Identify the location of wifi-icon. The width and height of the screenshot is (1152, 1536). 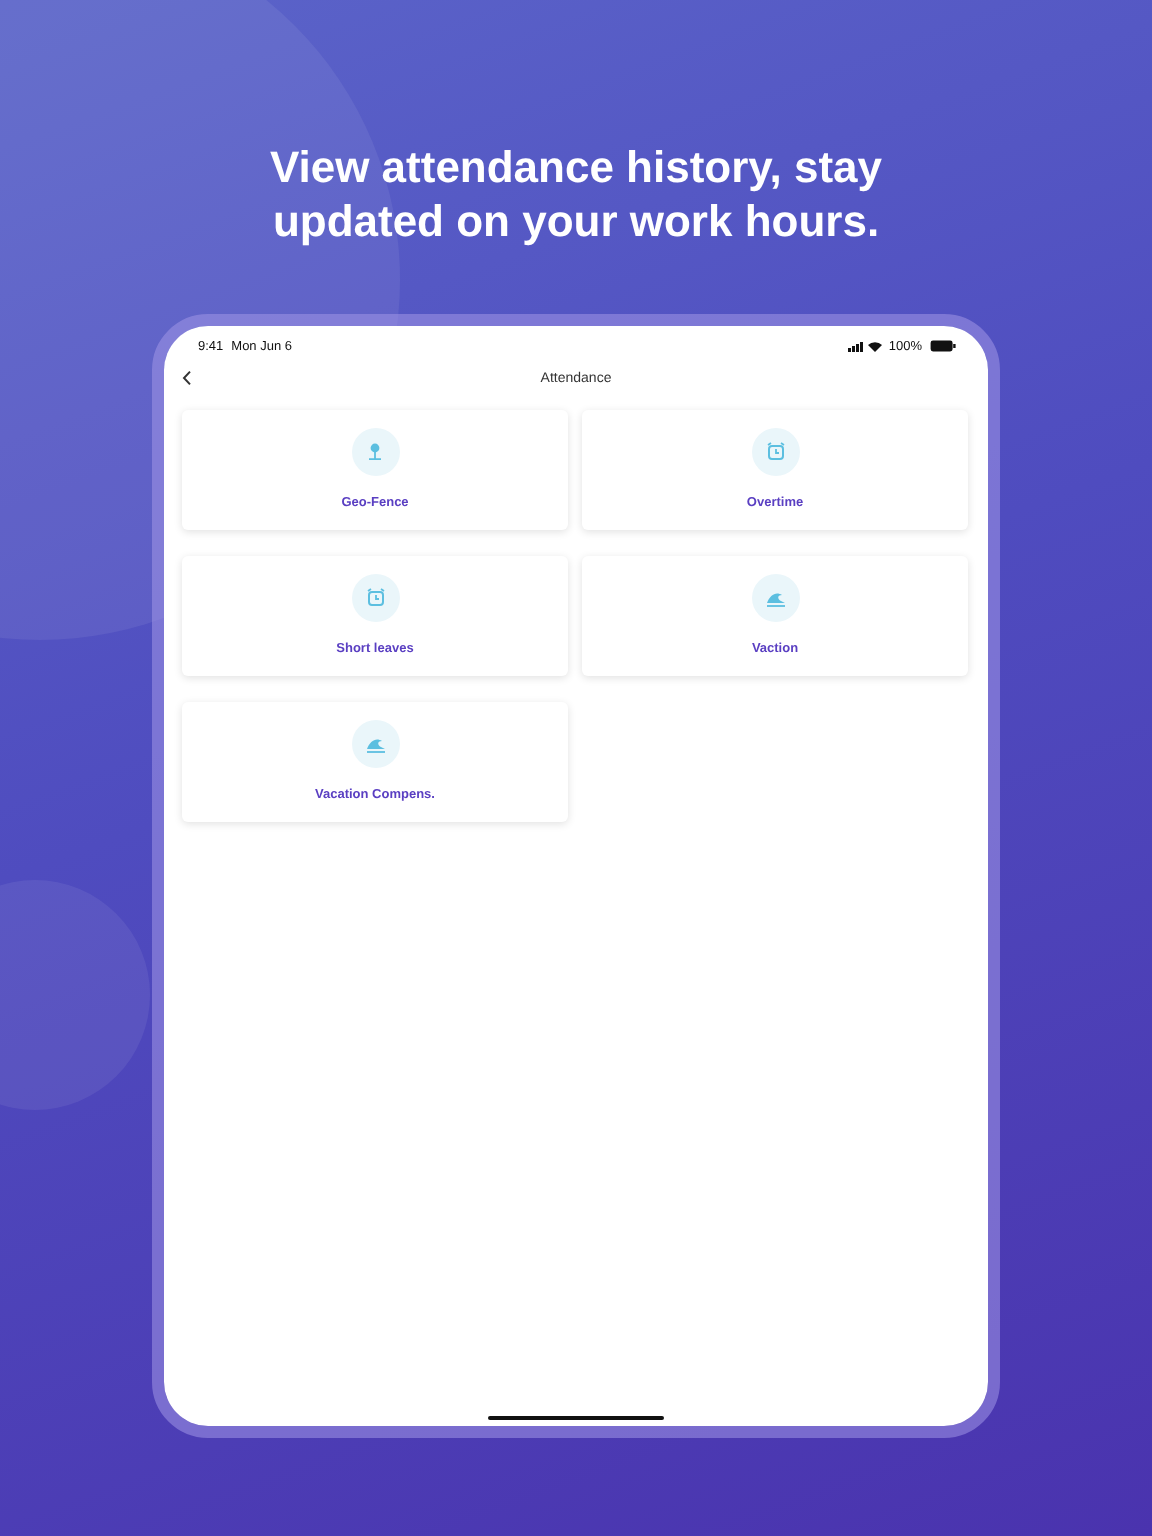
(875, 346).